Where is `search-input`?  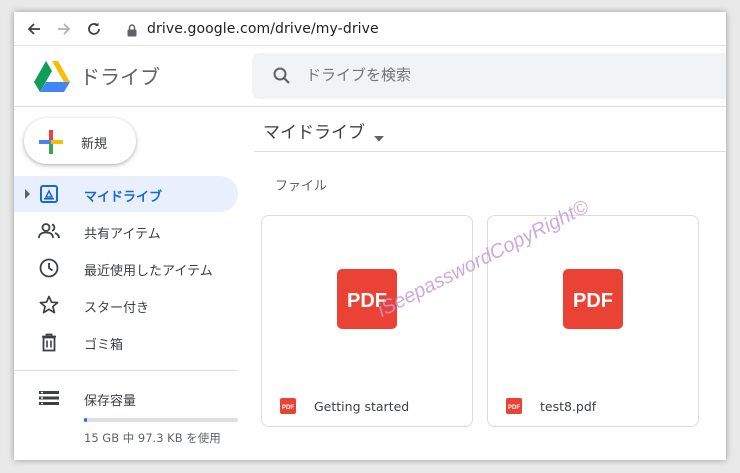 search-input is located at coordinates (486, 75).